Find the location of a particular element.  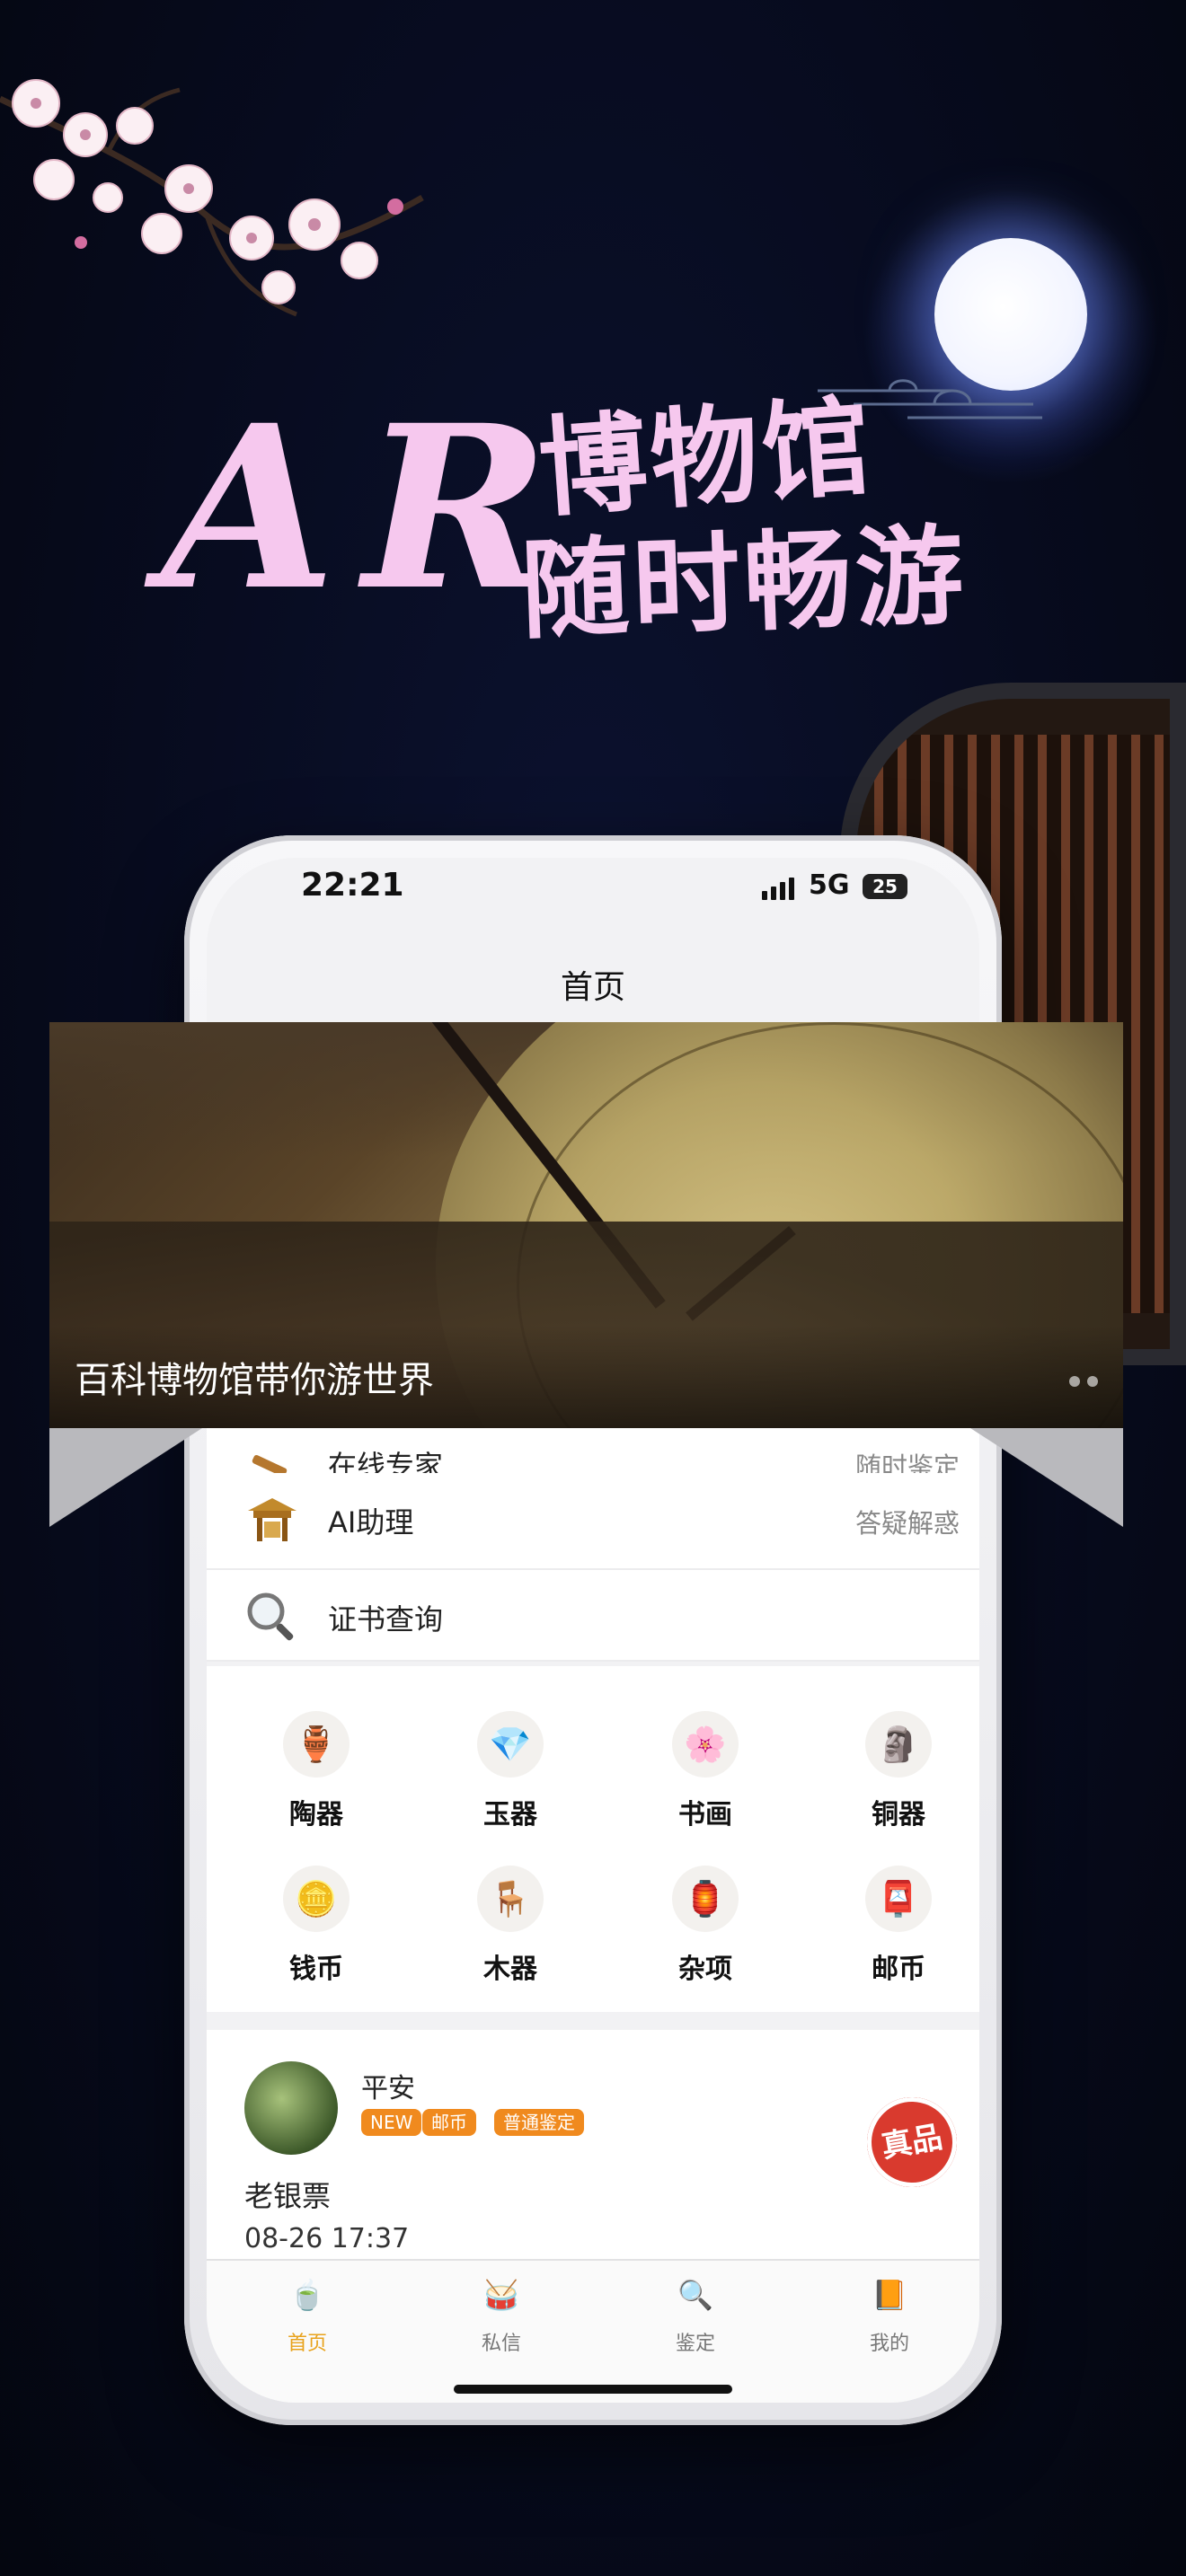

tab-bar: 🍵 首页 🥁 私信 🔍 鉴定 📙 我的 is located at coordinates (593, 2331).